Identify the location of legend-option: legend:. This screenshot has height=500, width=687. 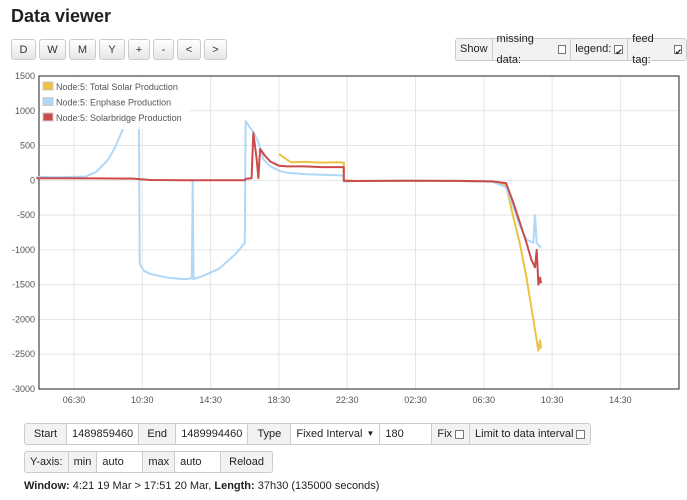
(600, 51).